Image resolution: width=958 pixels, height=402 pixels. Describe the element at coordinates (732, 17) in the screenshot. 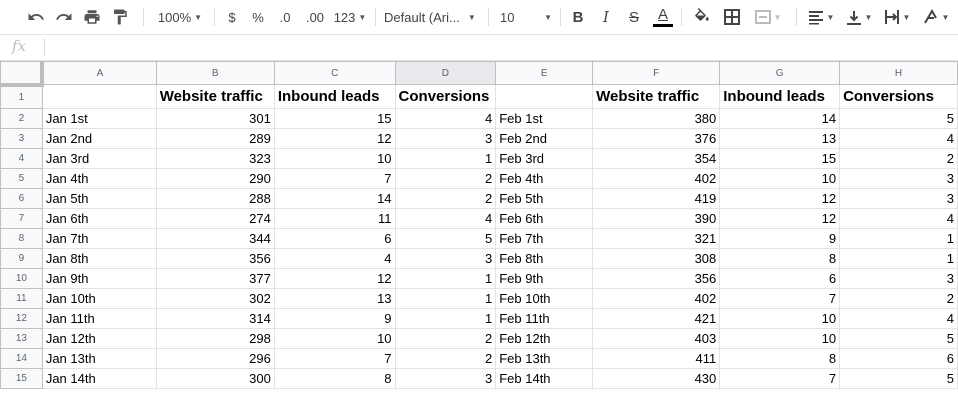

I see `borders-button` at that location.